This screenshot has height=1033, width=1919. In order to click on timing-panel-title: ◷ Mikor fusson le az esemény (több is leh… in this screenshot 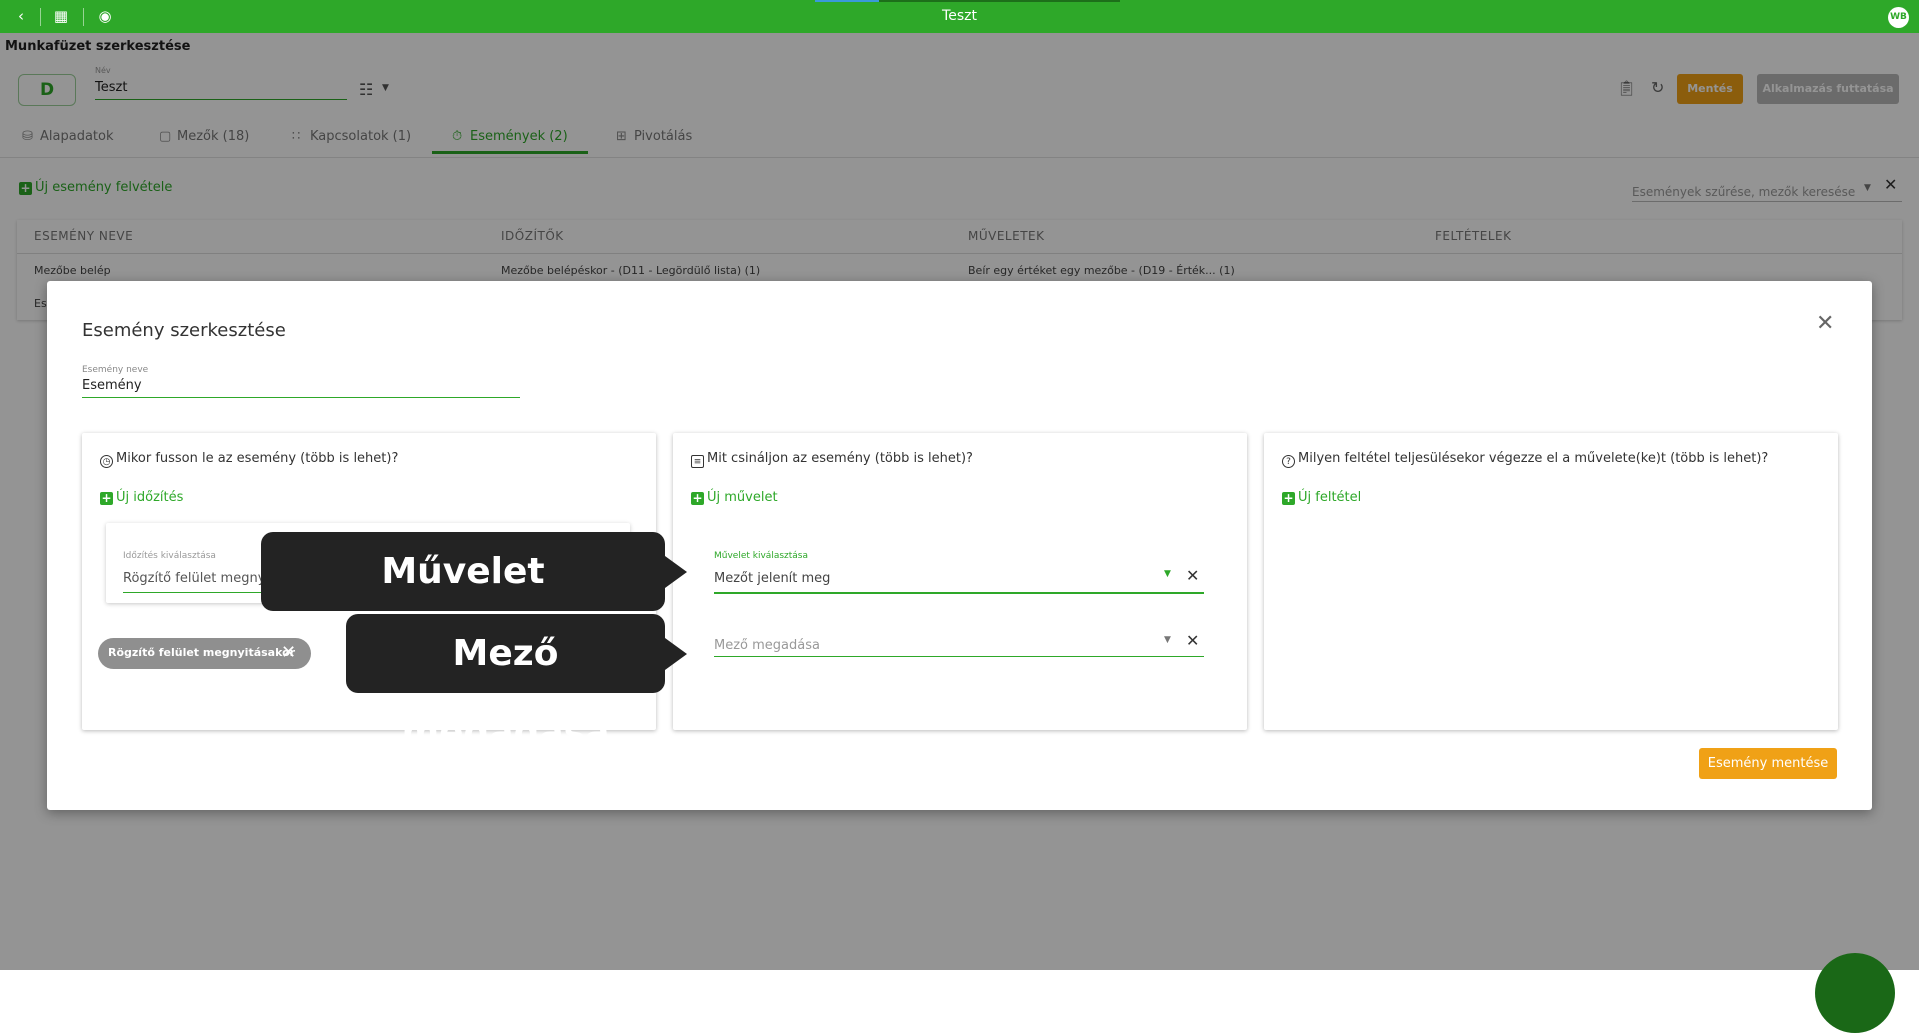, I will do `click(249, 459)`.